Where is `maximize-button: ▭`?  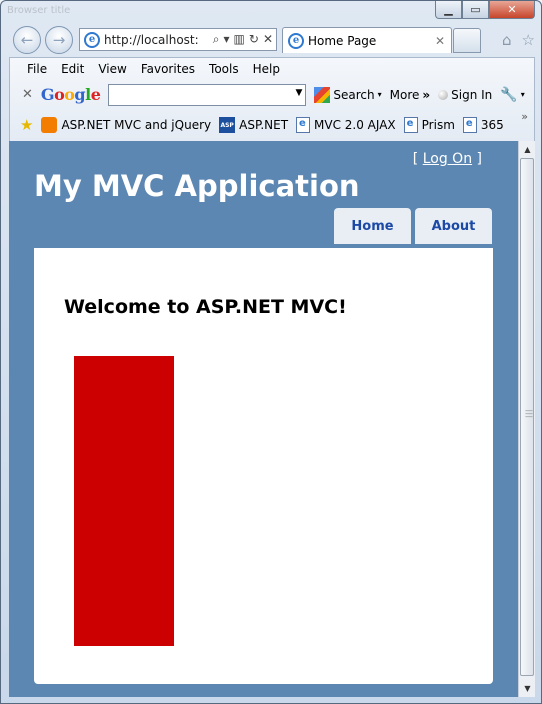 maximize-button: ▭ is located at coordinates (475, 10).